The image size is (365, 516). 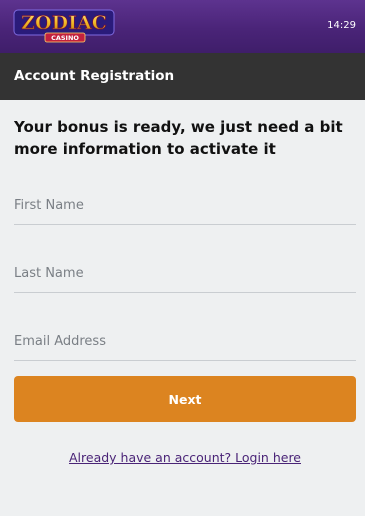 What do you see at coordinates (182, 26) in the screenshot?
I see `top-header-bar: ZODIAC CASINO 14:29` at bounding box center [182, 26].